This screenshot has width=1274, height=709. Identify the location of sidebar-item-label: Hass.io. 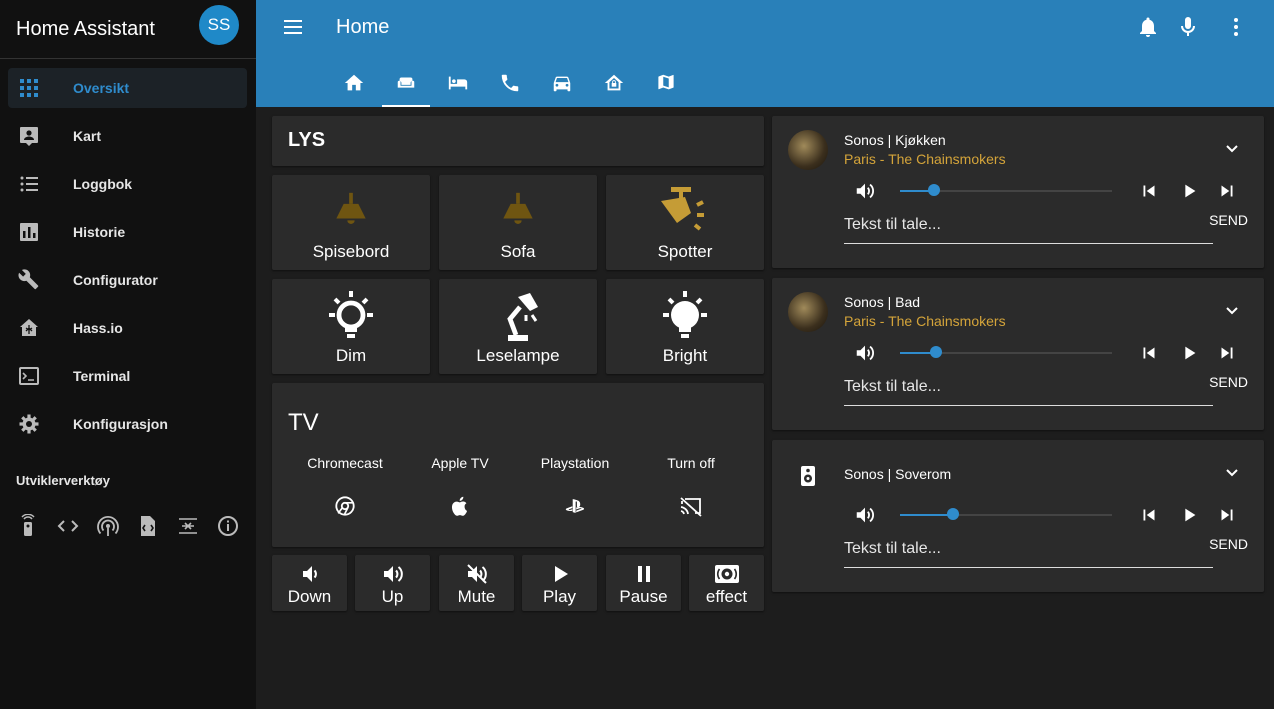
(98, 328).